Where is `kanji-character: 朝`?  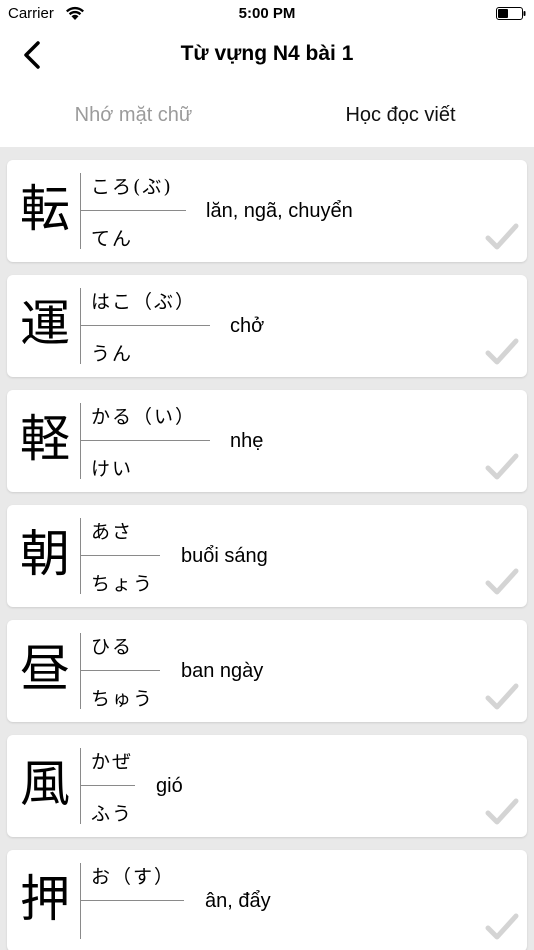
kanji-character: 朝 is located at coordinates (45, 554).